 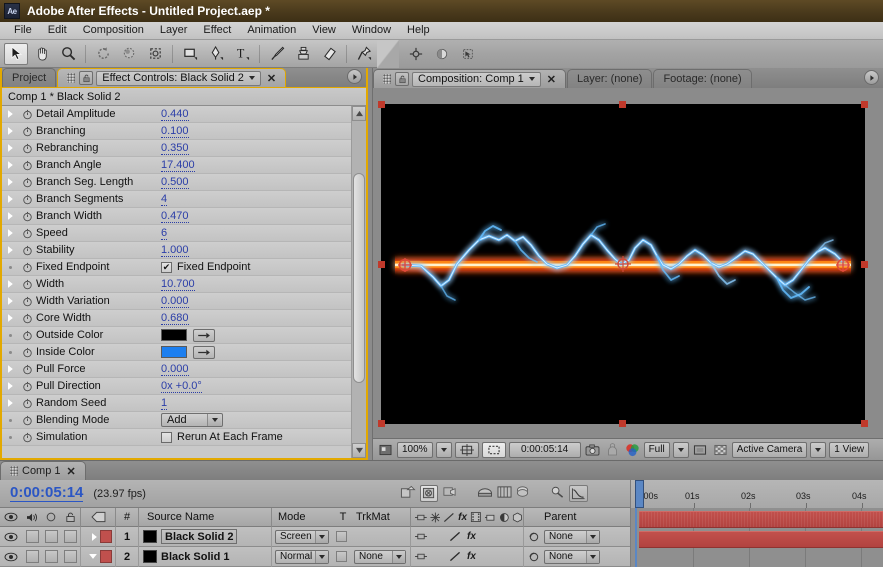 I want to click on scroll-track, so click(x=359, y=282).